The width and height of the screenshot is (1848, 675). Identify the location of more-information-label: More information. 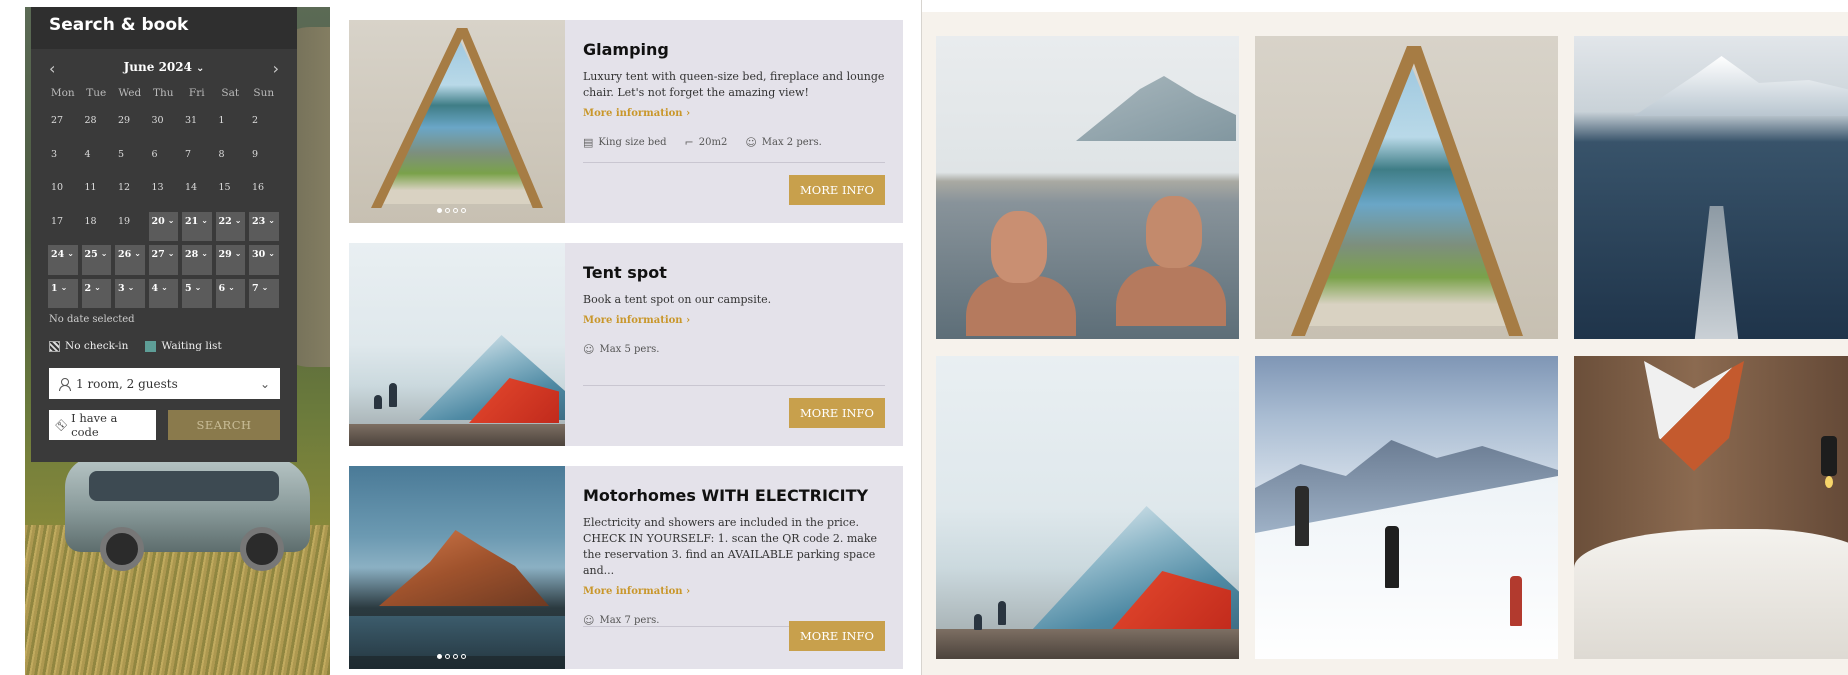
(633, 113).